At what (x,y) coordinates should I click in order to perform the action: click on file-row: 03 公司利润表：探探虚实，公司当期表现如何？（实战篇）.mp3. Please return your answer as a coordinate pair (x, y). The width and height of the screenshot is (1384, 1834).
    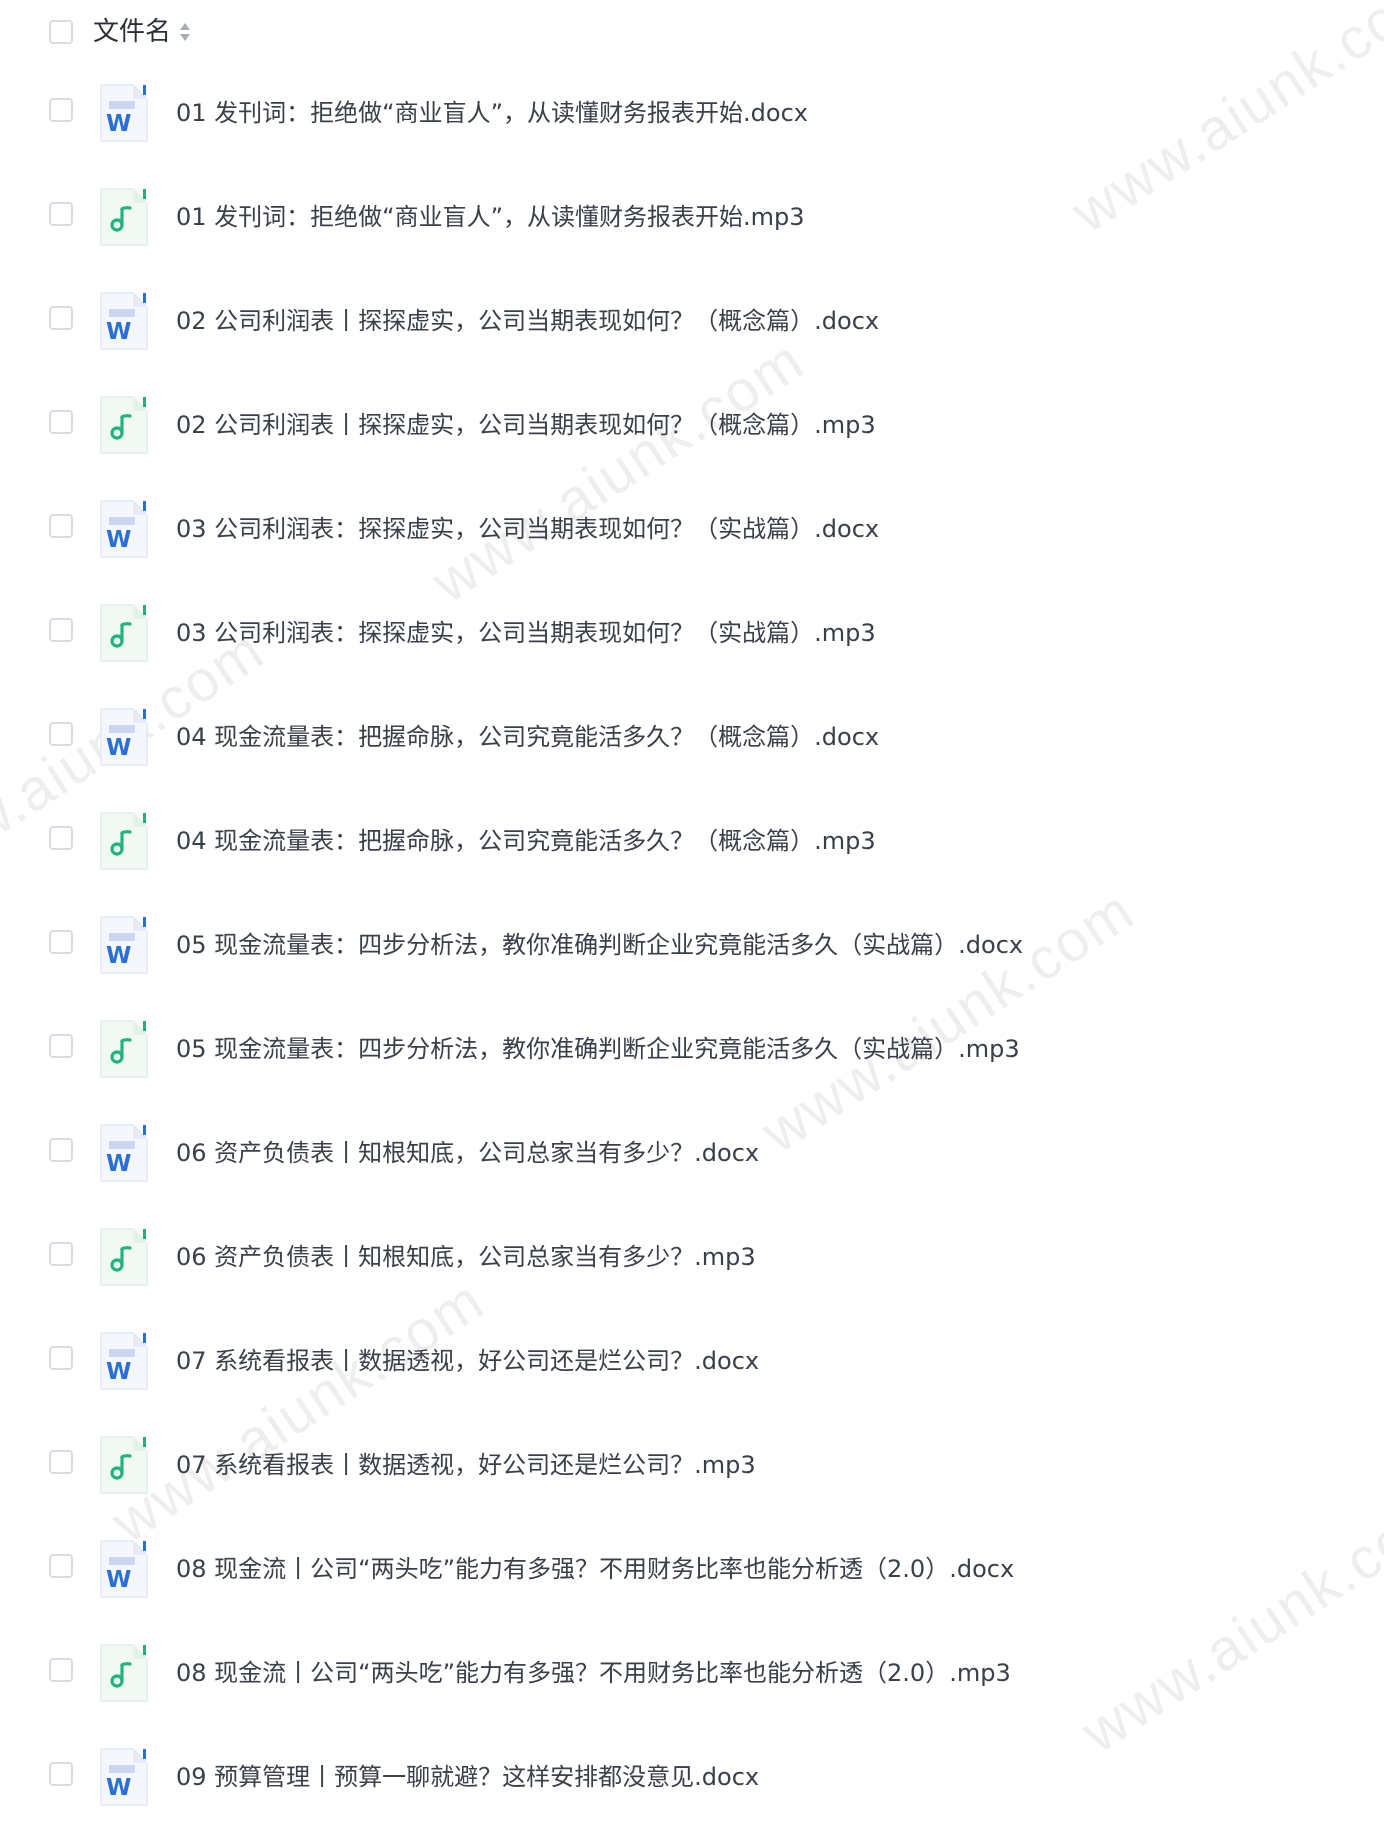
    Looking at the image, I should click on (692, 638).